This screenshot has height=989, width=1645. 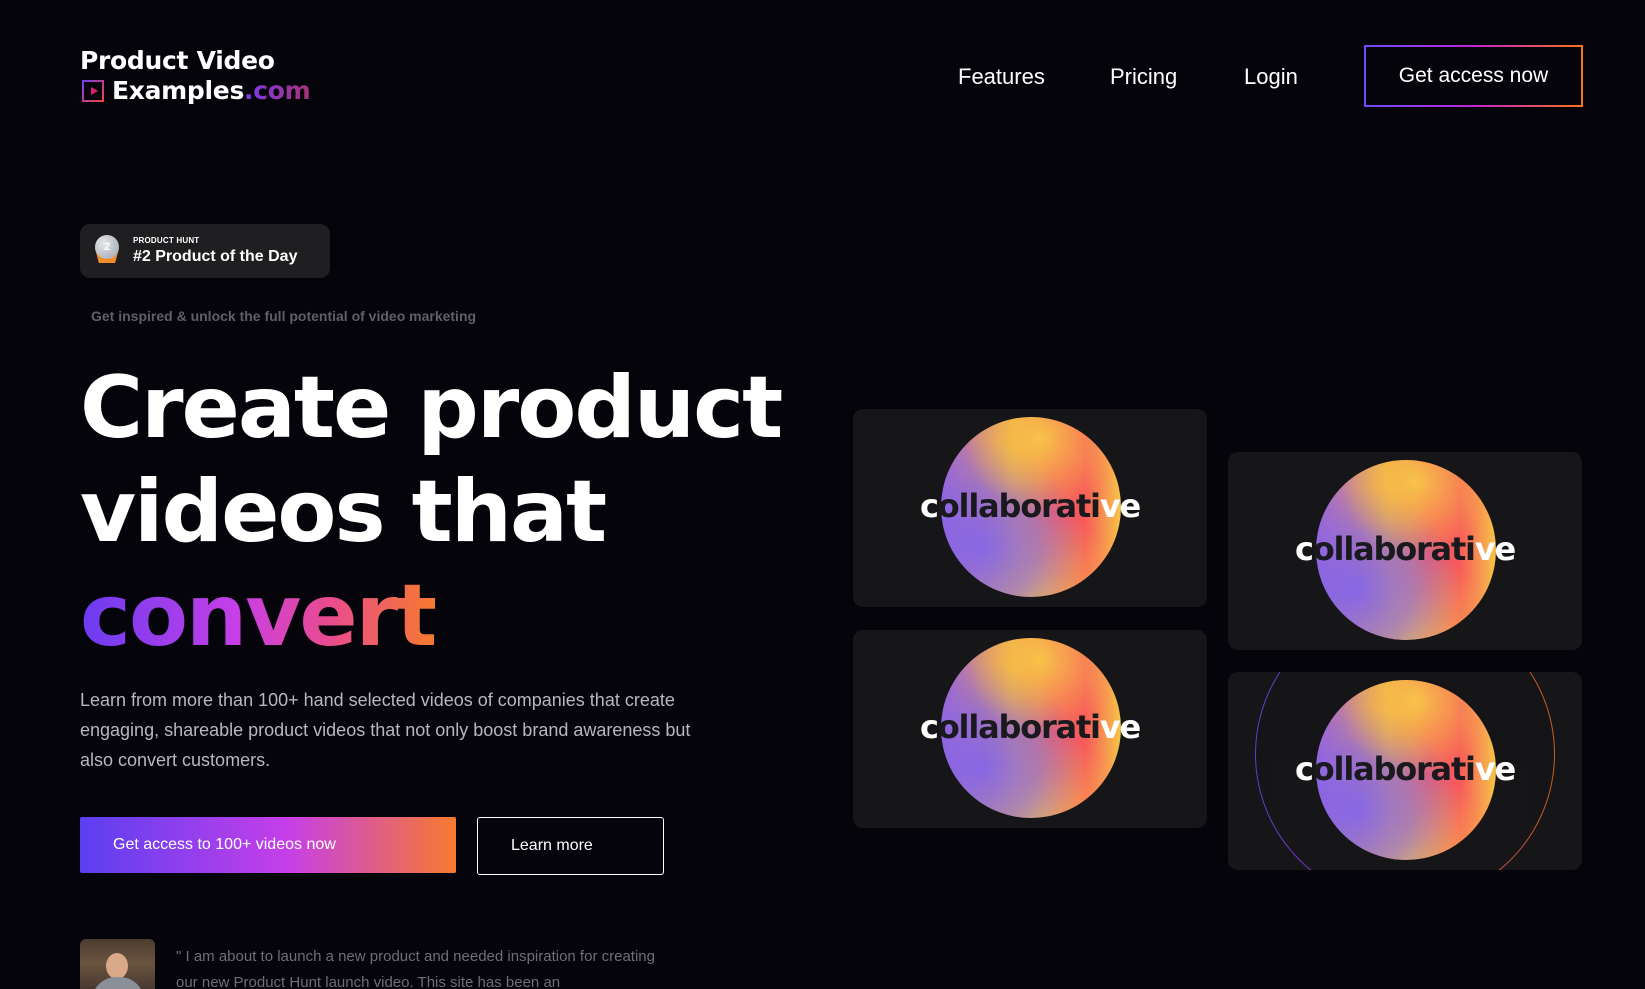 What do you see at coordinates (343, 512) in the screenshot?
I see `hero-title-line-2: videos that` at bounding box center [343, 512].